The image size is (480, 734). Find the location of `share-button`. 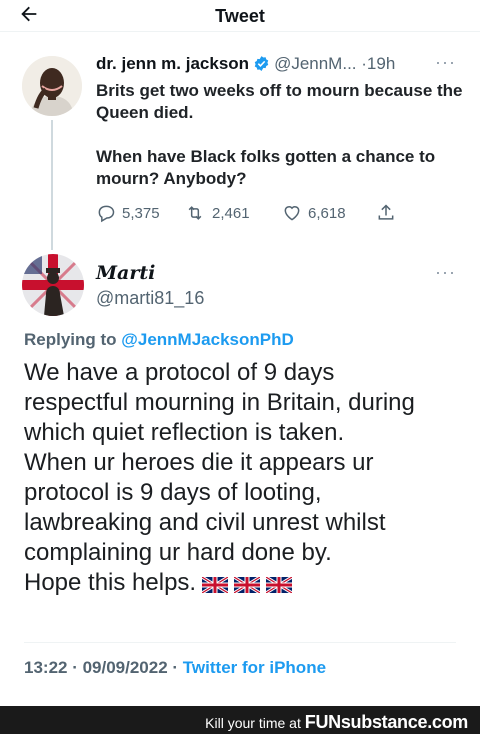

share-button is located at coordinates (386, 213).